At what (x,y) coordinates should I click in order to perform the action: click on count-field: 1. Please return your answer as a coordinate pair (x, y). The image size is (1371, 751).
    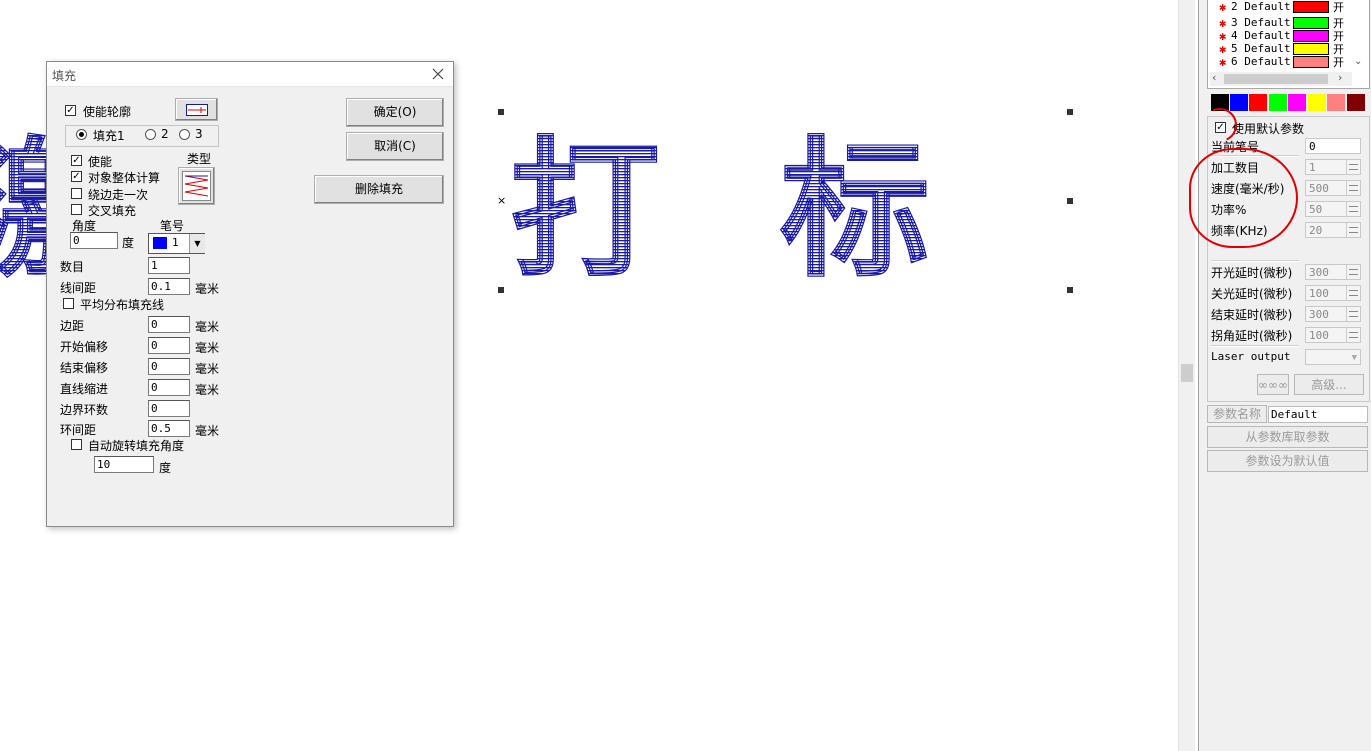
    Looking at the image, I should click on (1333, 167).